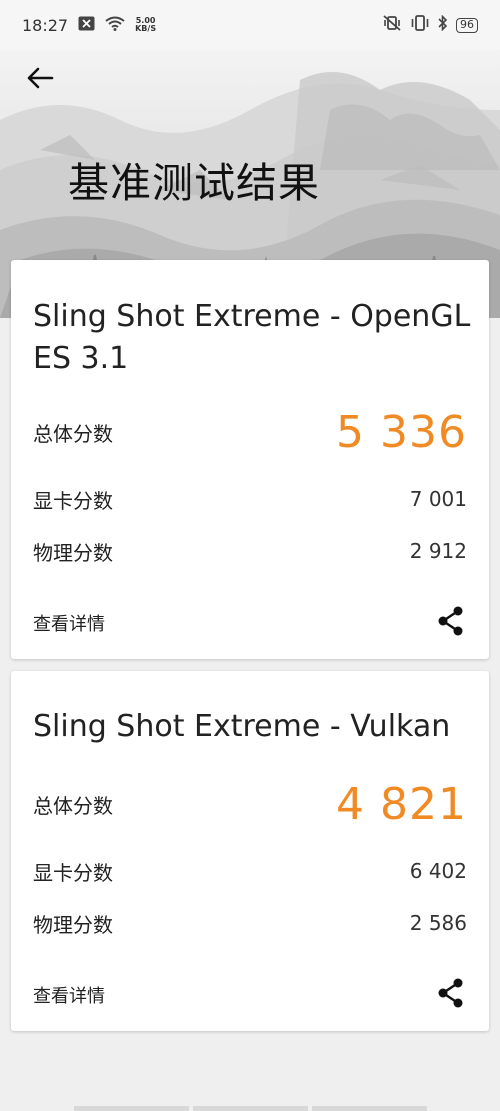 The width and height of the screenshot is (500, 1111). I want to click on status-time: 18:27, so click(45, 25).